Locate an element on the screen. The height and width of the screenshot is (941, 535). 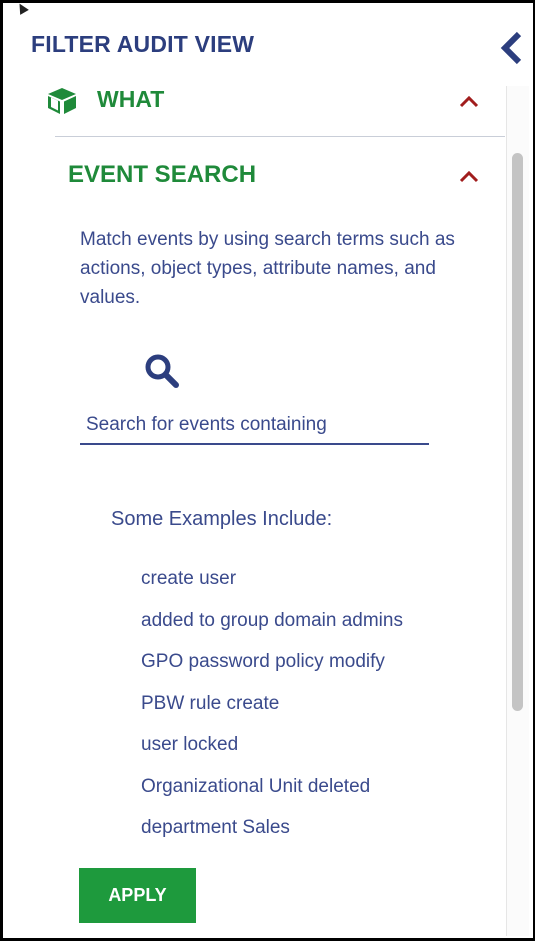
chevron-left-icon is located at coordinates (511, 48).